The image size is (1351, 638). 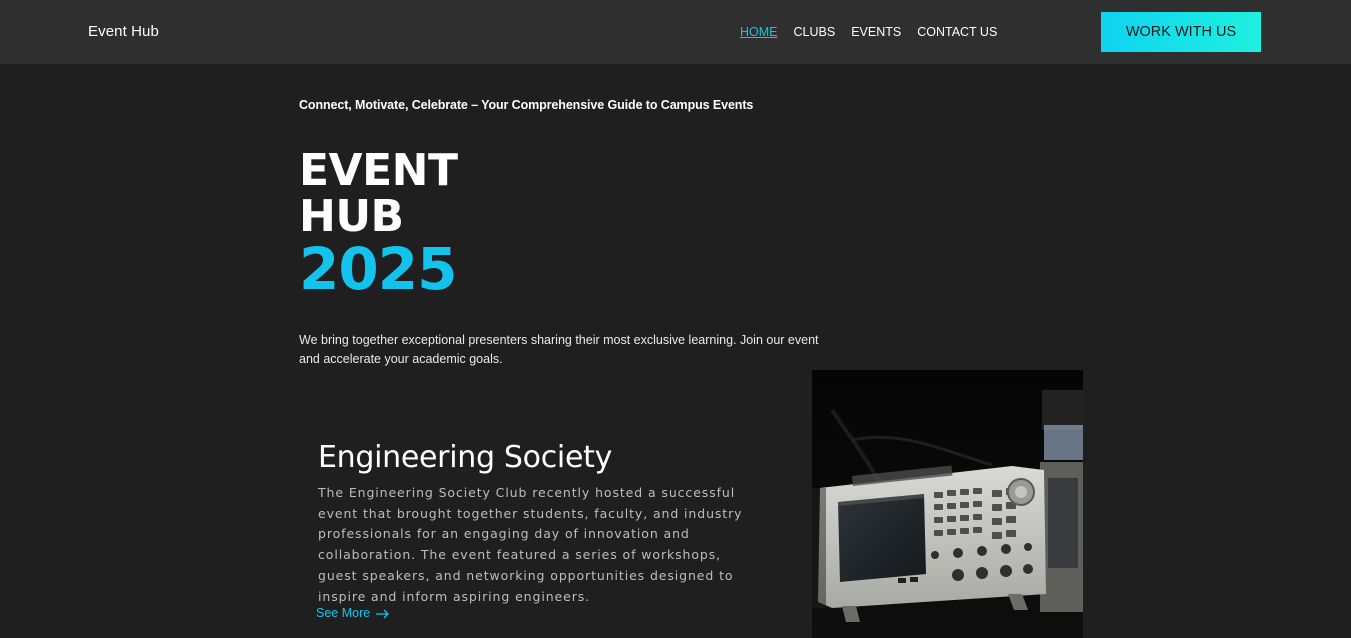 I want to click on hero-title-line-hub: HUB, so click(x=351, y=216).